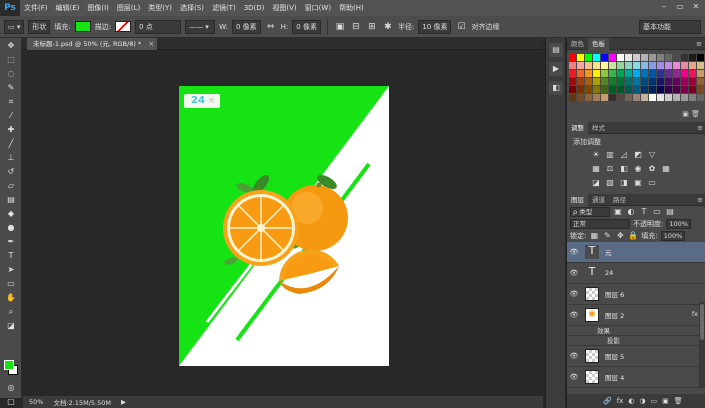 This screenshot has height=408, width=705. What do you see at coordinates (11, 270) in the screenshot?
I see `path-selection-tool-icon: ➤` at bounding box center [11, 270].